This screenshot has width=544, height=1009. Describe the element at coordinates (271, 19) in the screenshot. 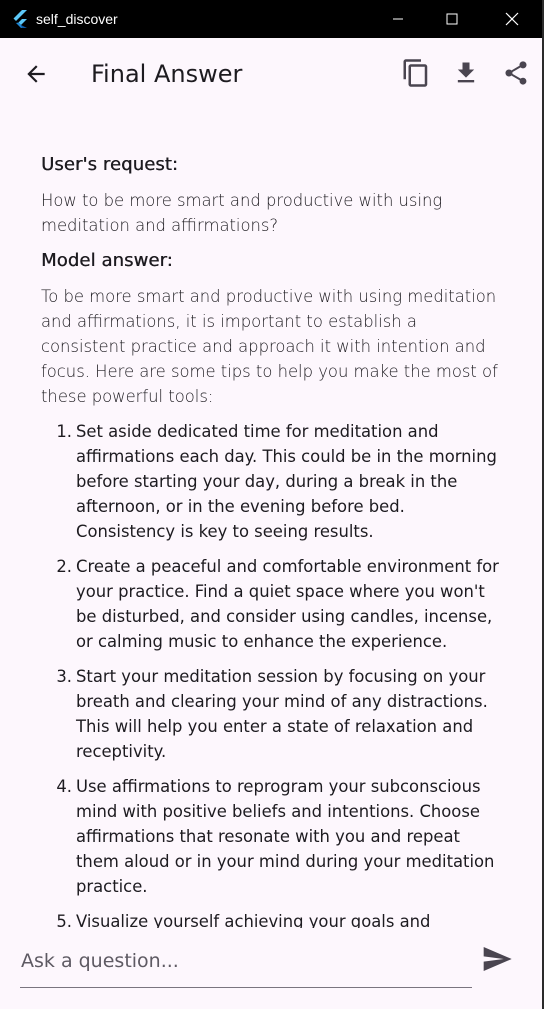

I see `window-titlebar: self_discover` at that location.